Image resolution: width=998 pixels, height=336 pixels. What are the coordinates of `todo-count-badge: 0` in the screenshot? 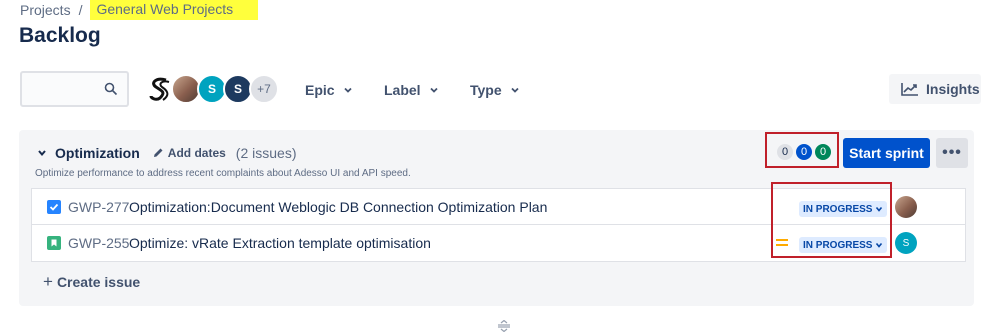 It's located at (785, 152).